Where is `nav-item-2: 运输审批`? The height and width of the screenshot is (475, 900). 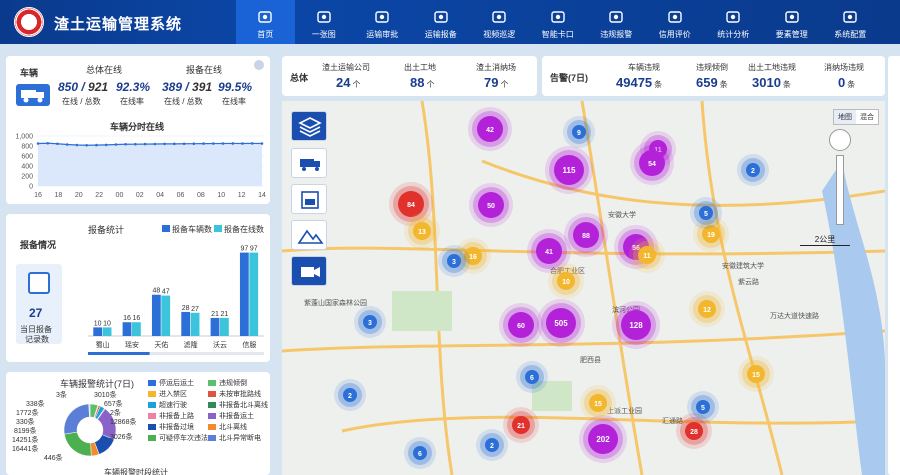 nav-item-2: 运输审批 is located at coordinates (382, 22).